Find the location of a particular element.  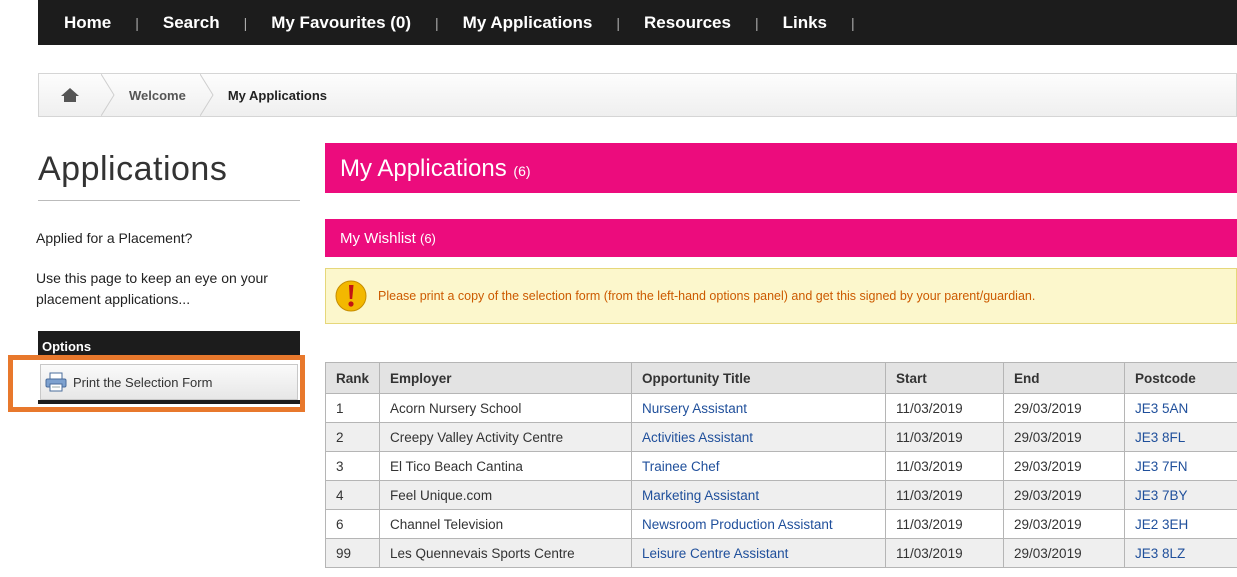

cell-opportunity-link: Nursery Assistant is located at coordinates (759, 408).